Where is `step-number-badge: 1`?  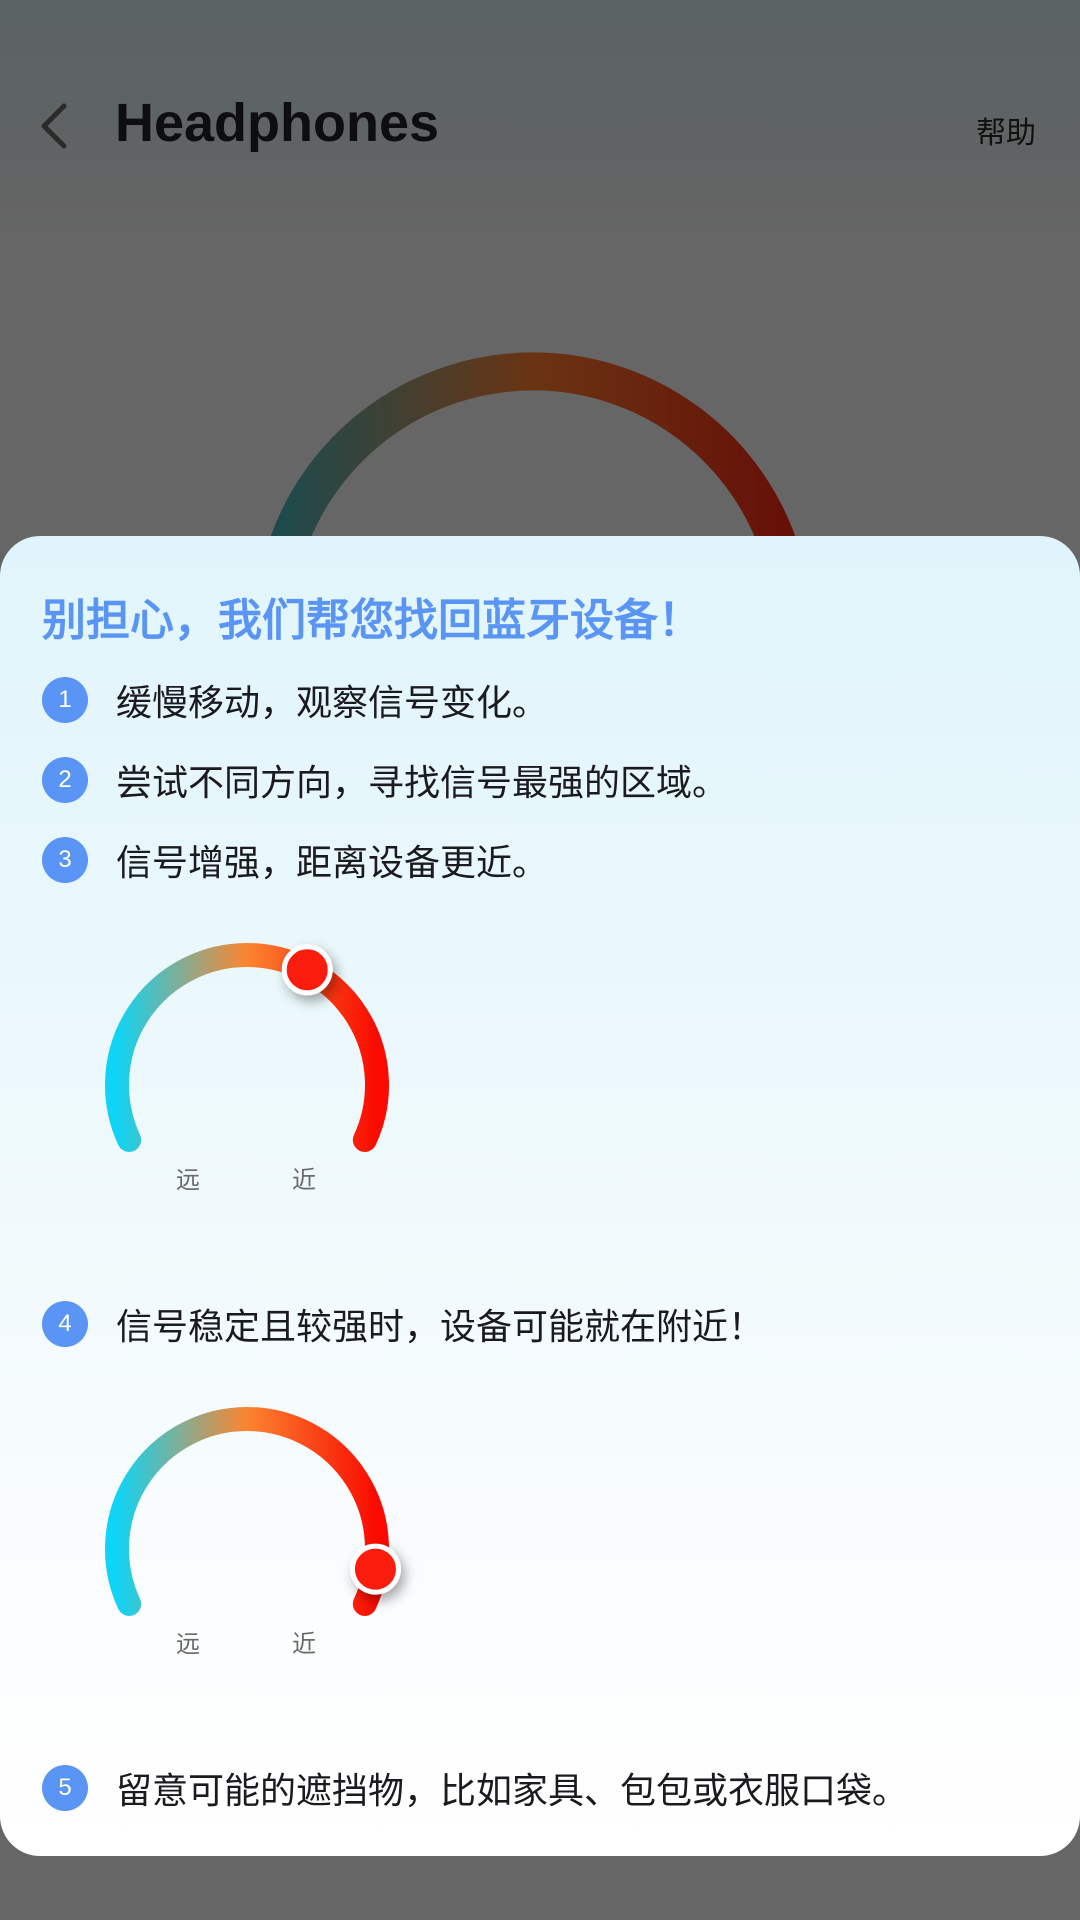
step-number-badge: 1 is located at coordinates (65, 700).